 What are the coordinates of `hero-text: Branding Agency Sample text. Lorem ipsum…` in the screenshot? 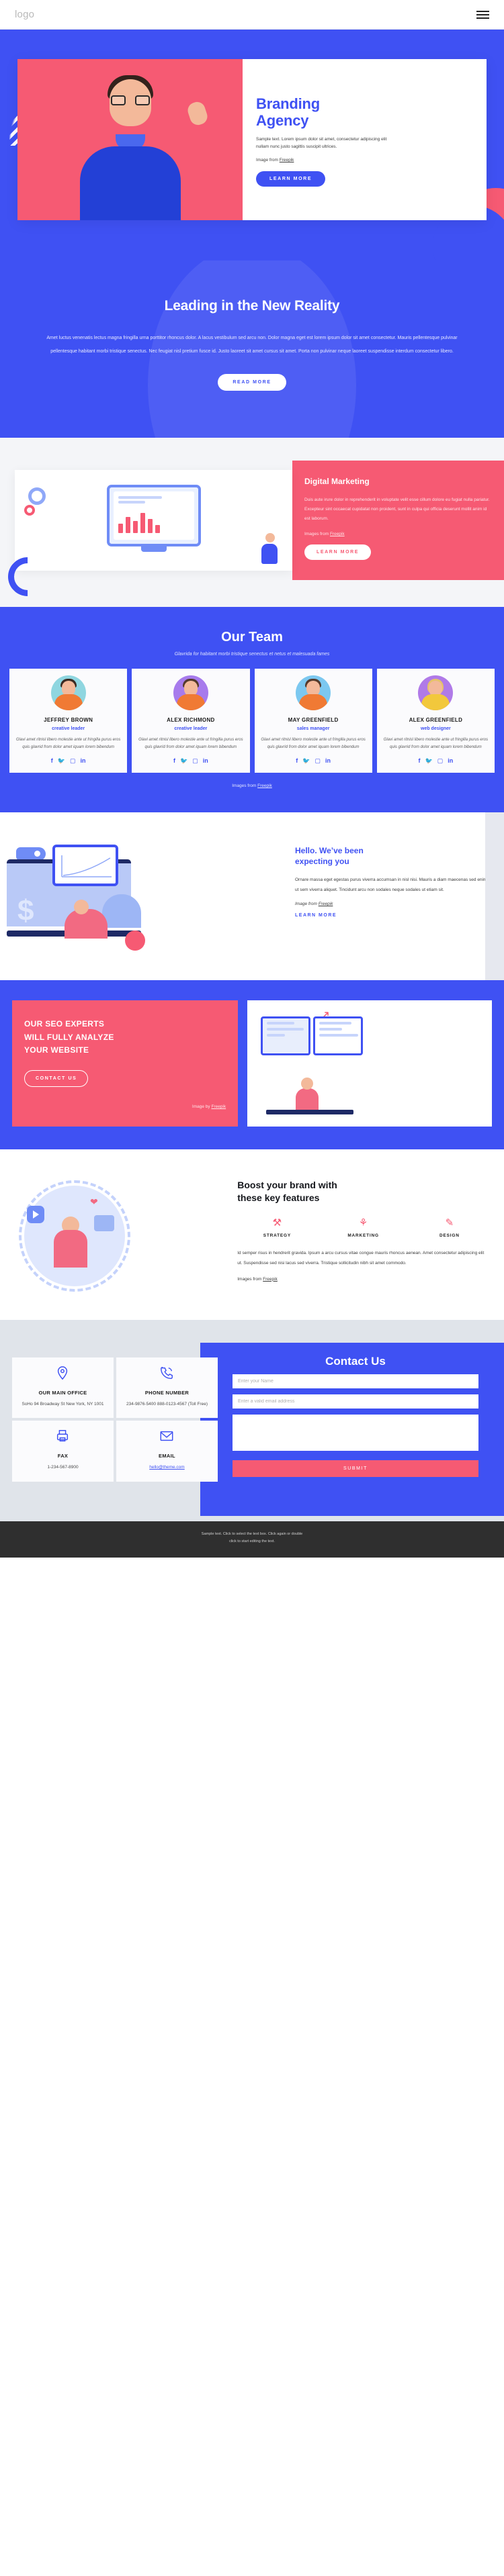 It's located at (365, 139).